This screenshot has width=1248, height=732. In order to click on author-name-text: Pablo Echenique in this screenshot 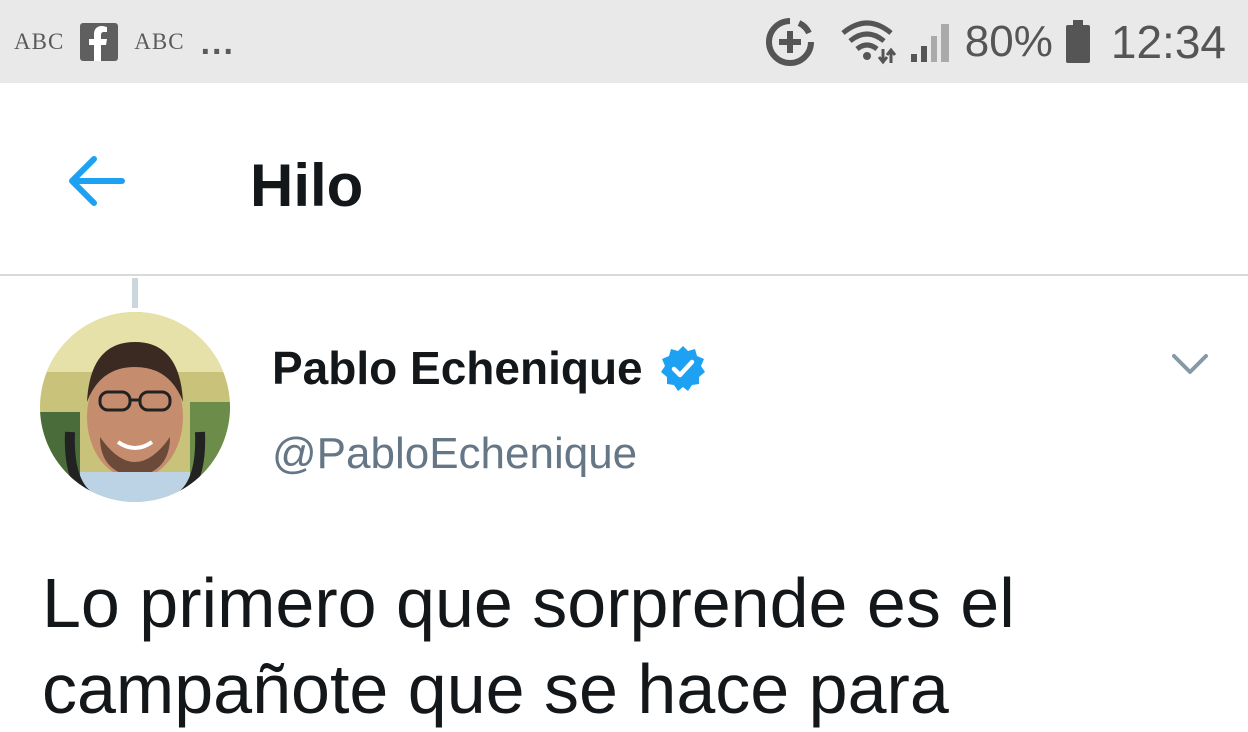, I will do `click(457, 368)`.